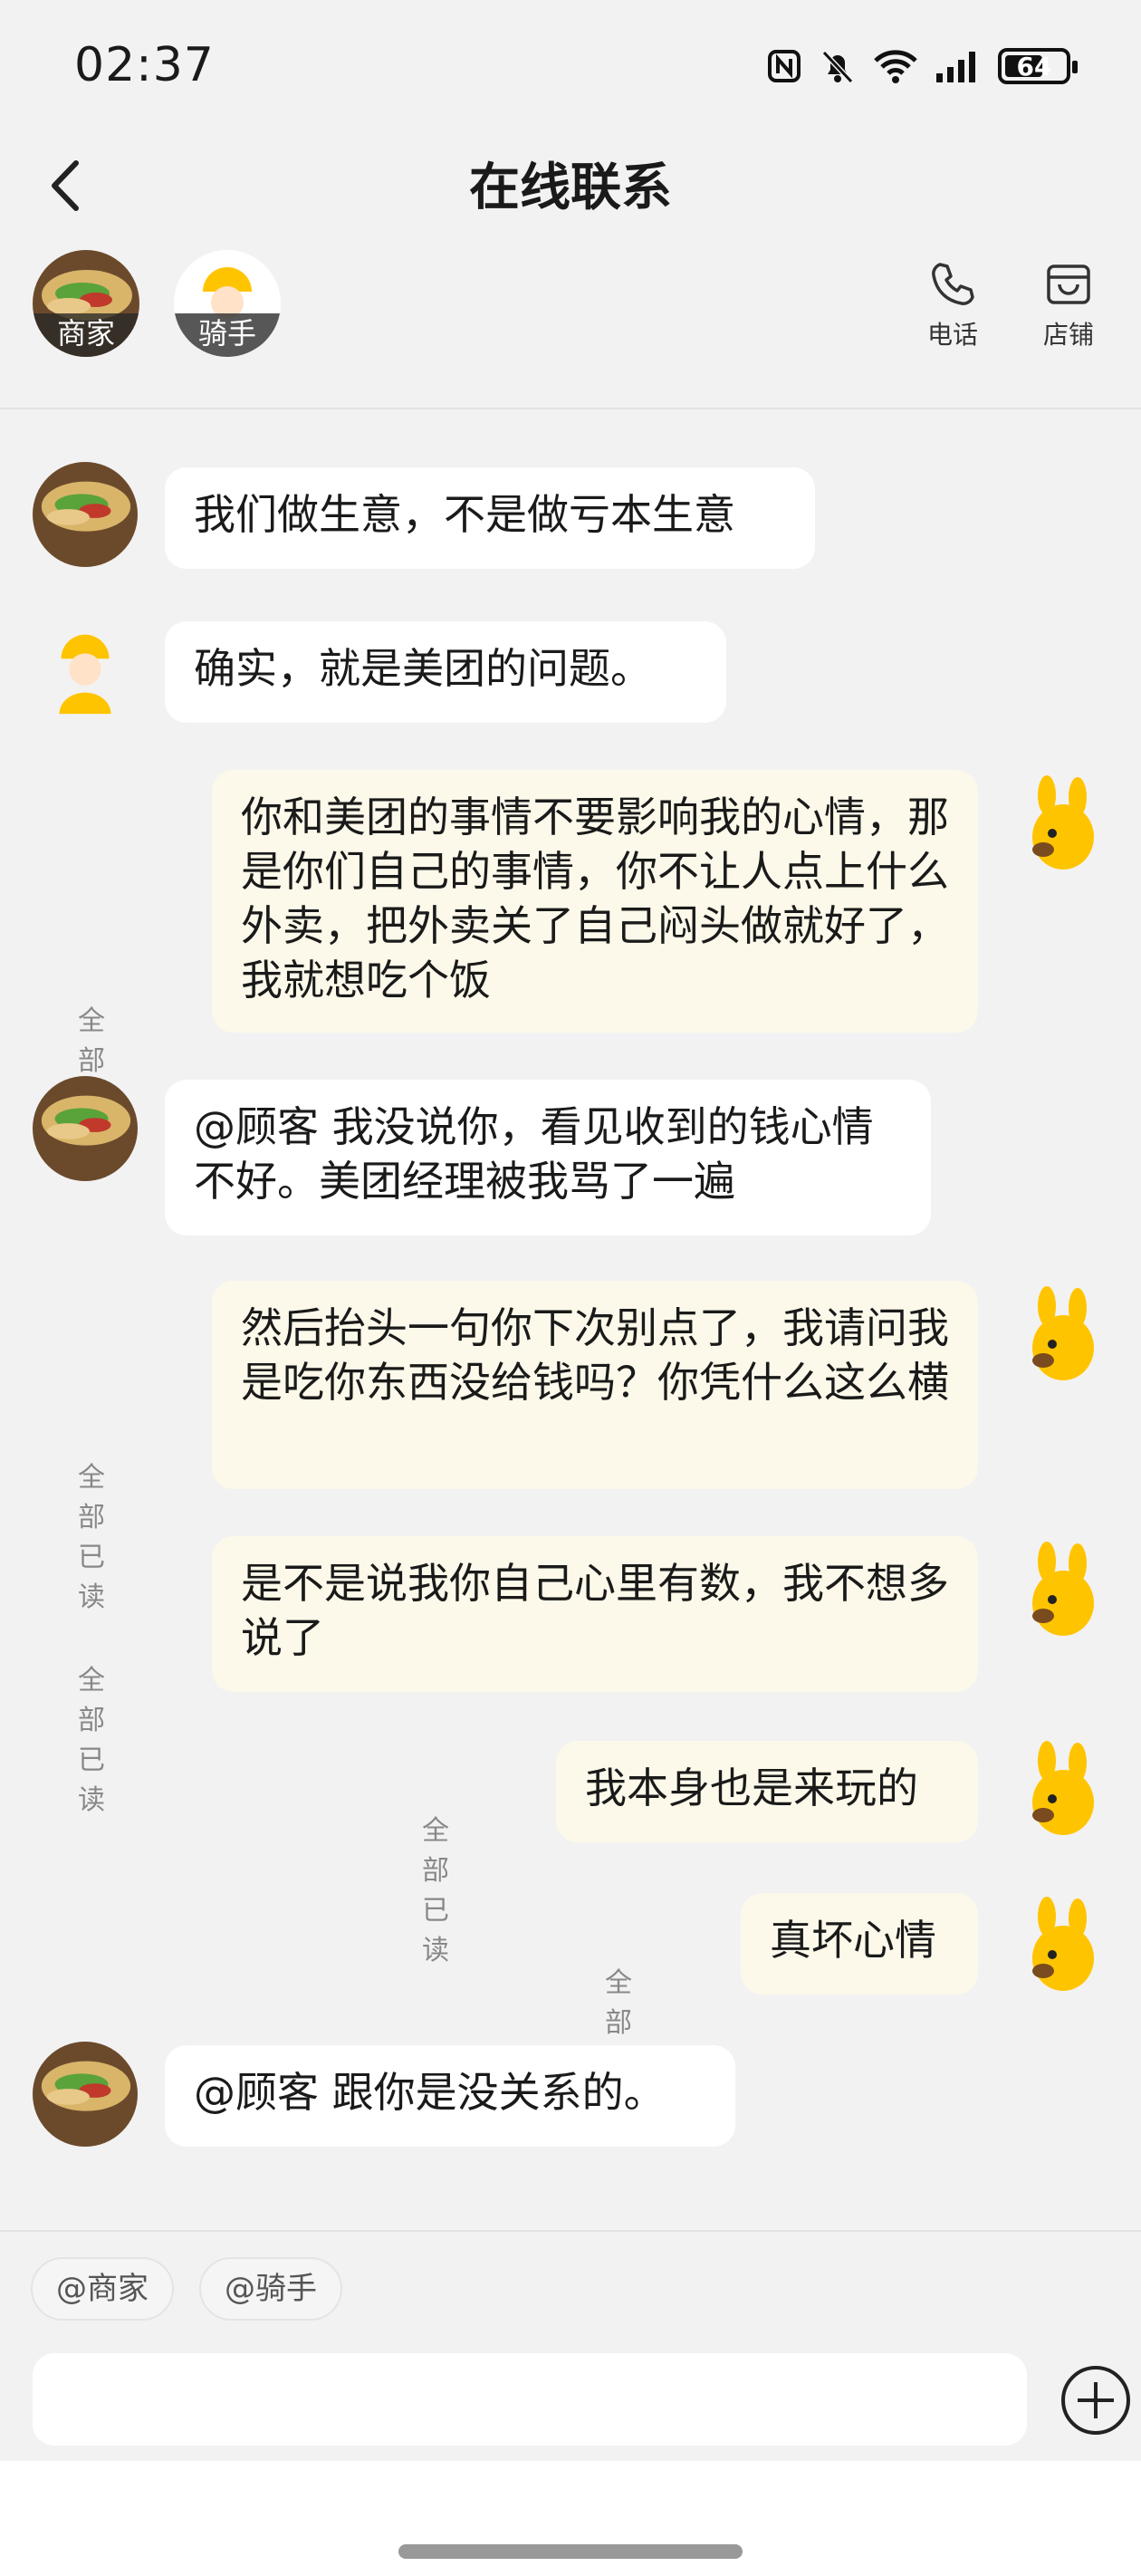 The height and width of the screenshot is (2576, 1141). I want to click on status-icons: 64, so click(922, 66).